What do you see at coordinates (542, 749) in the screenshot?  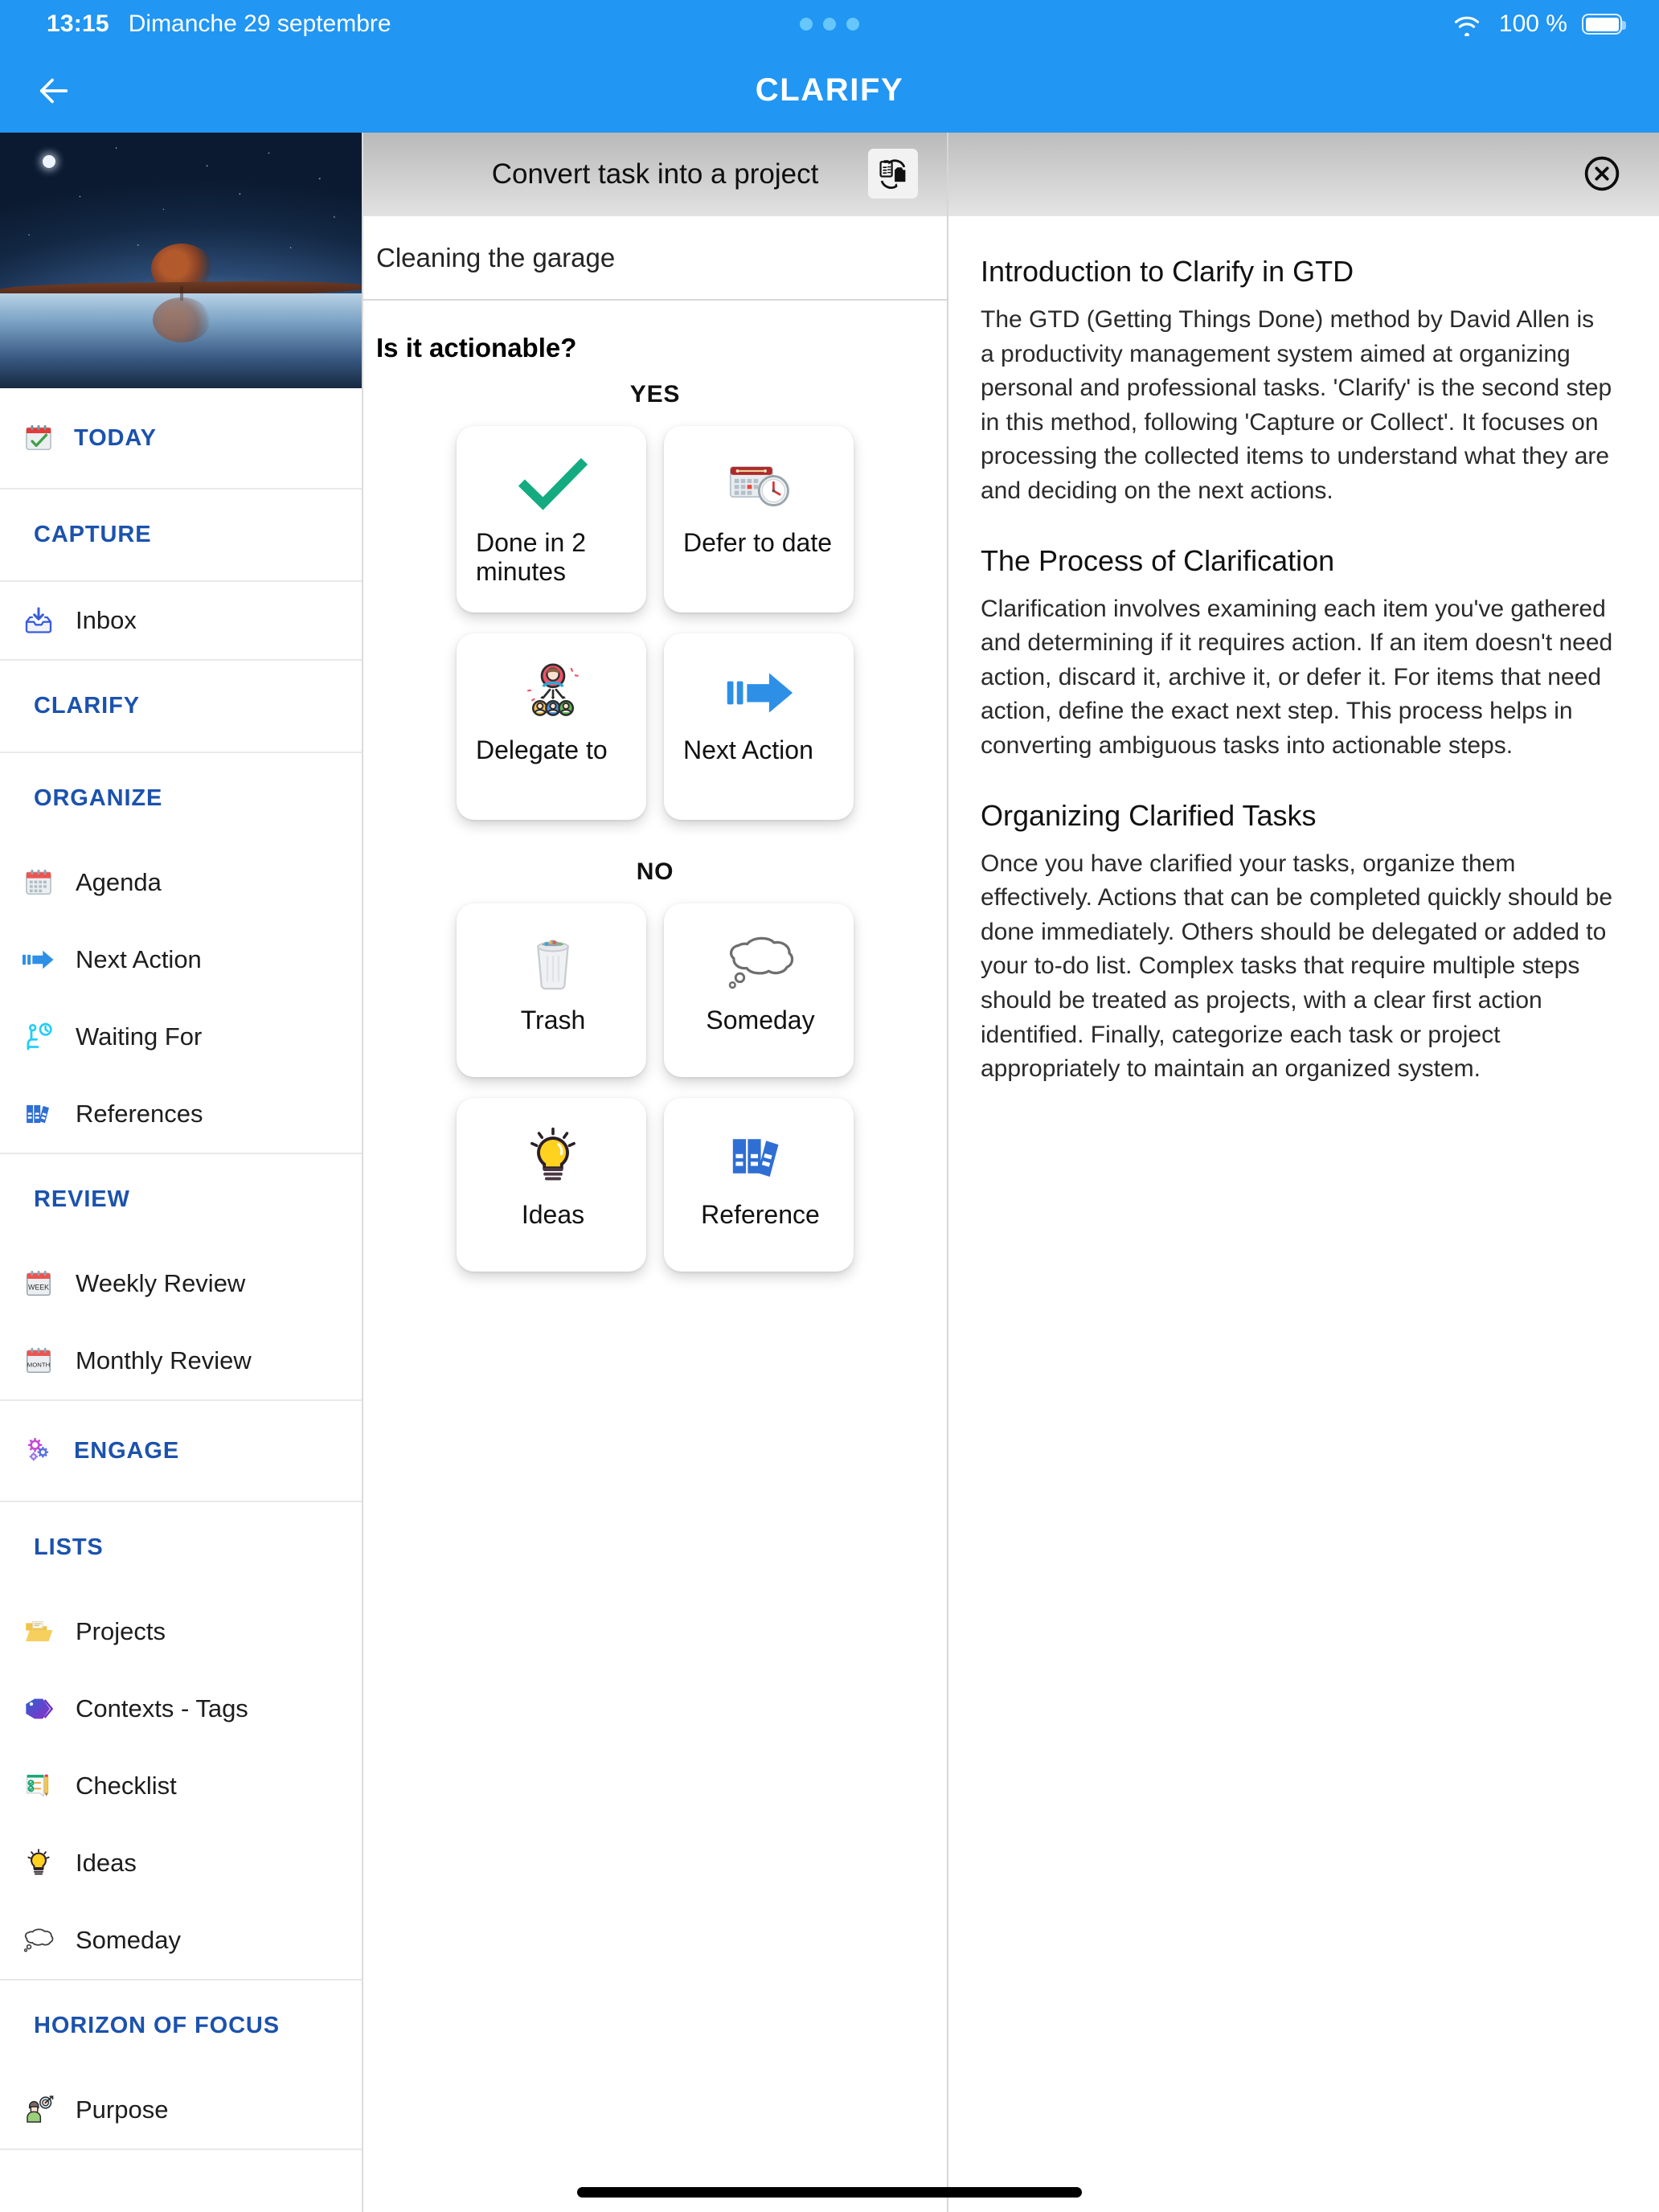 I see `card-label: Delegate to` at bounding box center [542, 749].